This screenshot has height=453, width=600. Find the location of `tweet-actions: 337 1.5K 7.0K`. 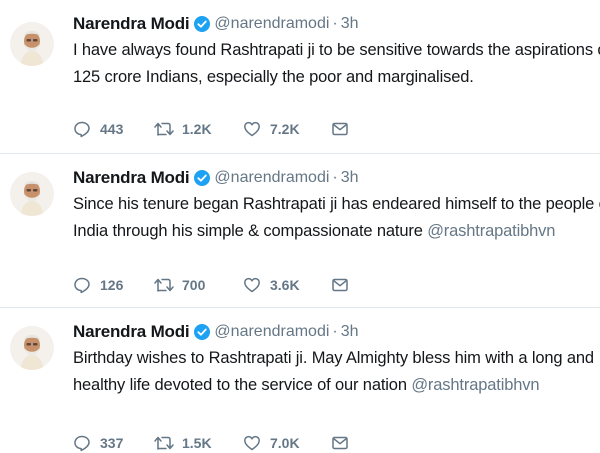

tweet-actions: 337 1.5K 7.0K is located at coordinates (211, 443).